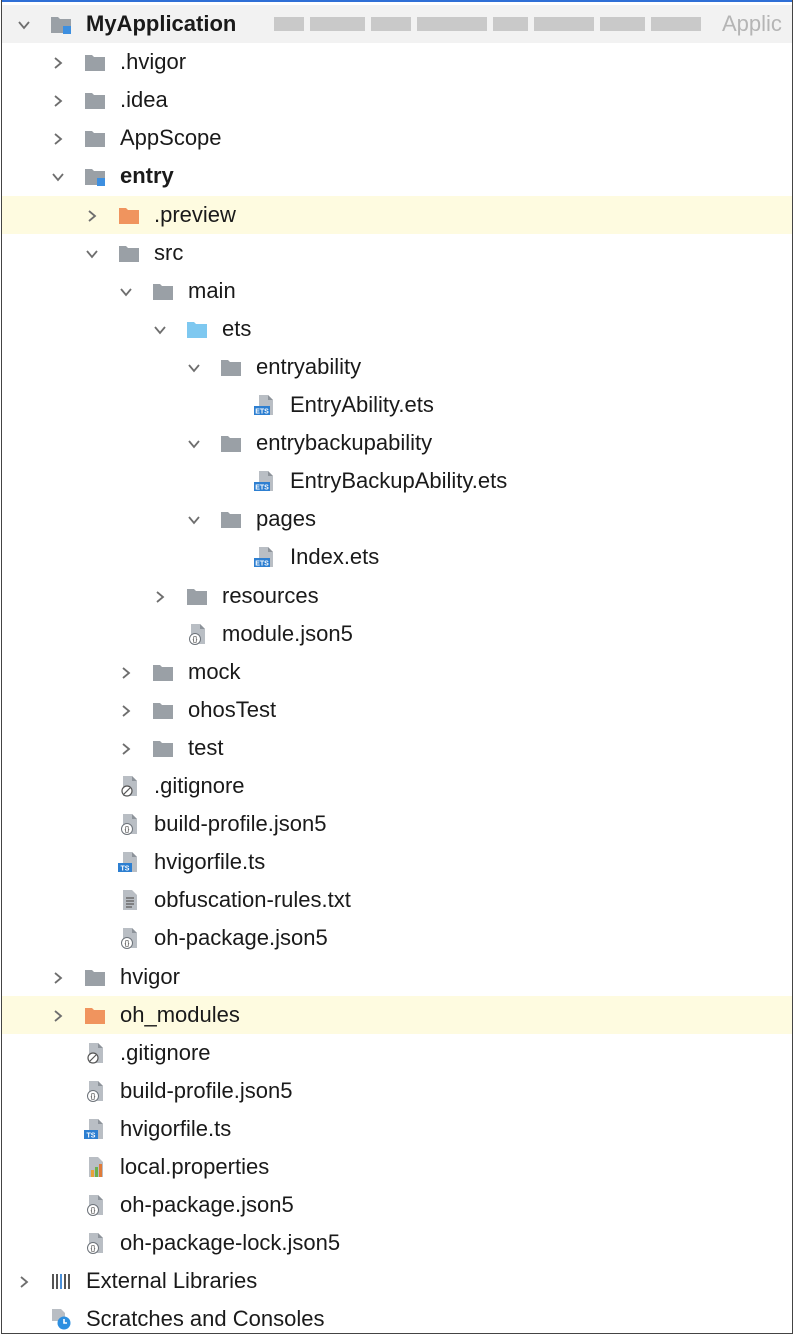  Describe the element at coordinates (197, 329) in the screenshot. I see `folder-blue-icon` at that location.